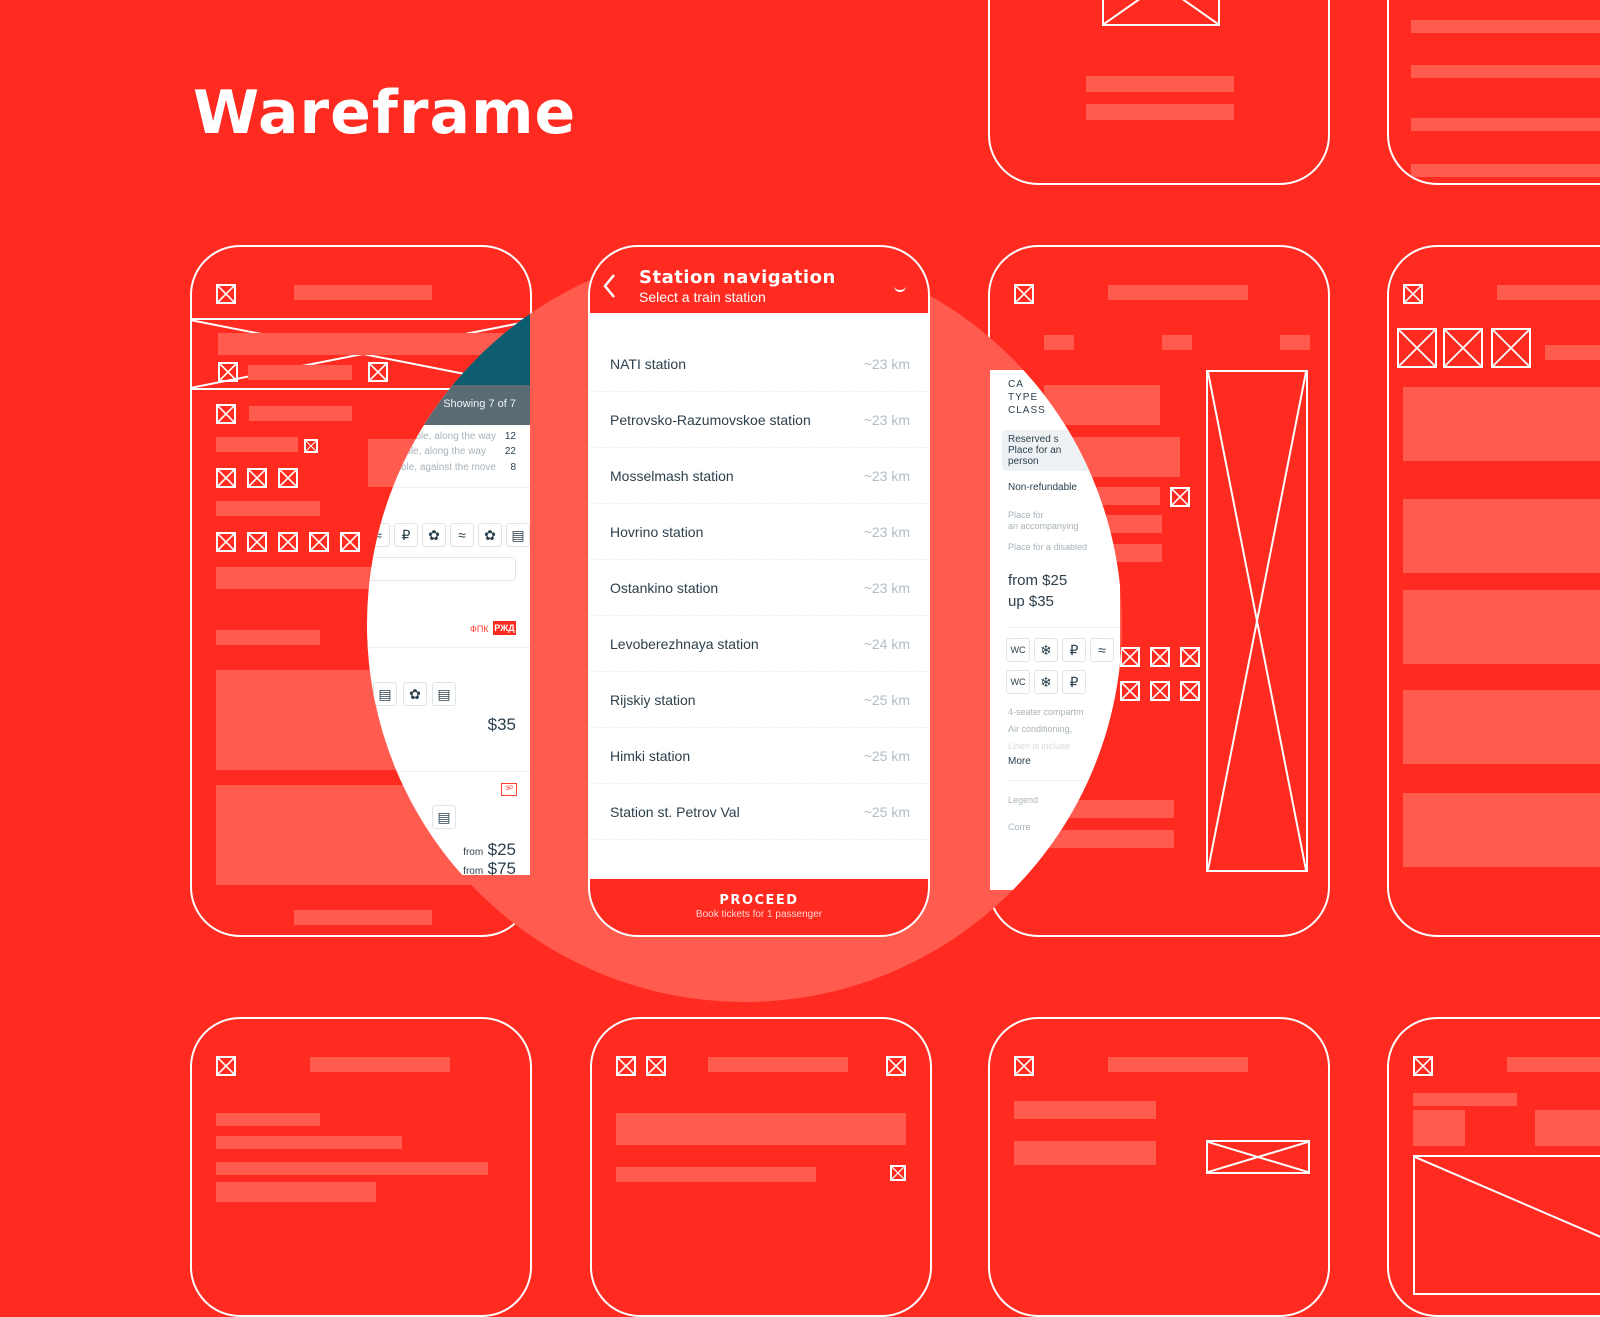 The image size is (1600, 1317). What do you see at coordinates (1019, 761) in the screenshot?
I see `more-link: More` at bounding box center [1019, 761].